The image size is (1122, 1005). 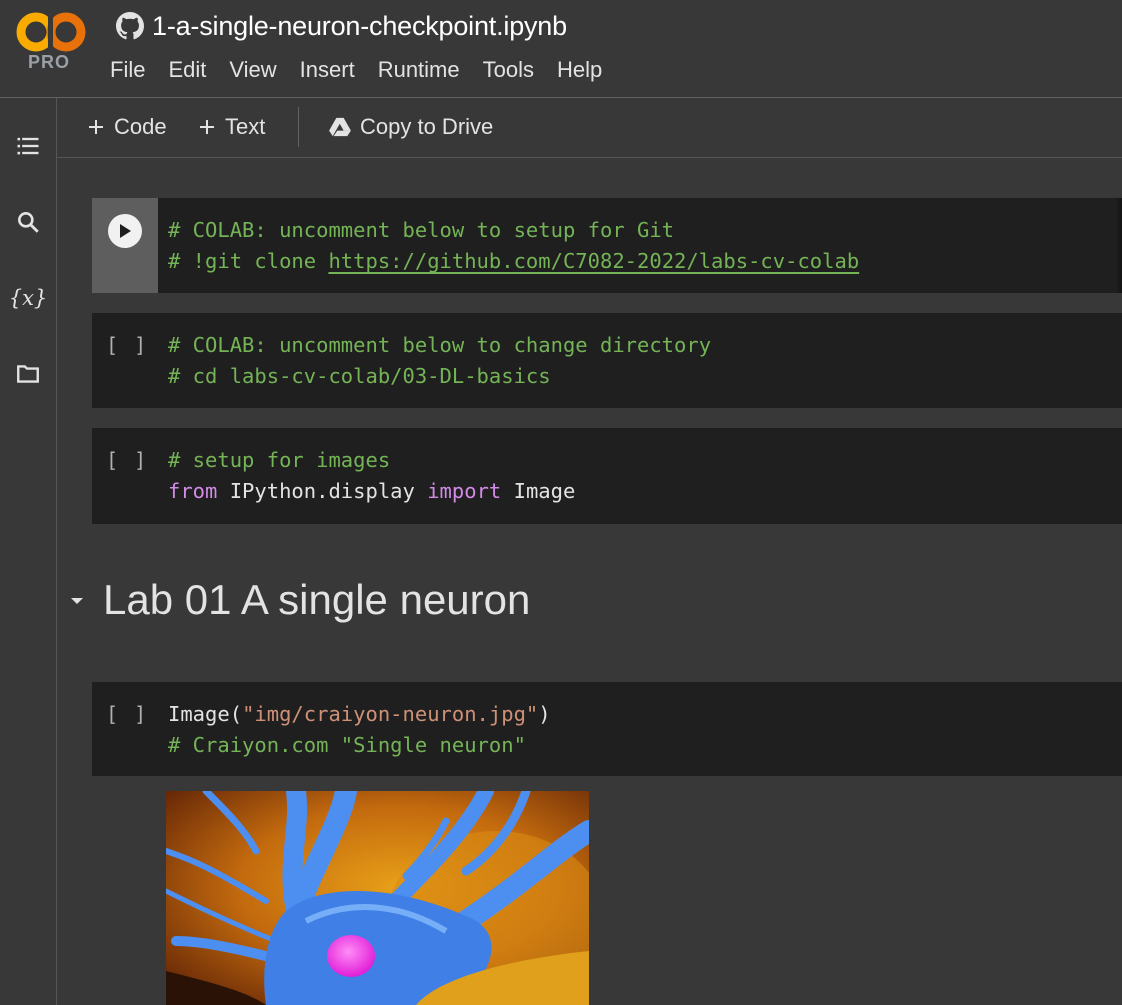 I want to click on notebook-title-row: 1-a-single-neuron-checkpoint.ipynb, so click(x=341, y=26).